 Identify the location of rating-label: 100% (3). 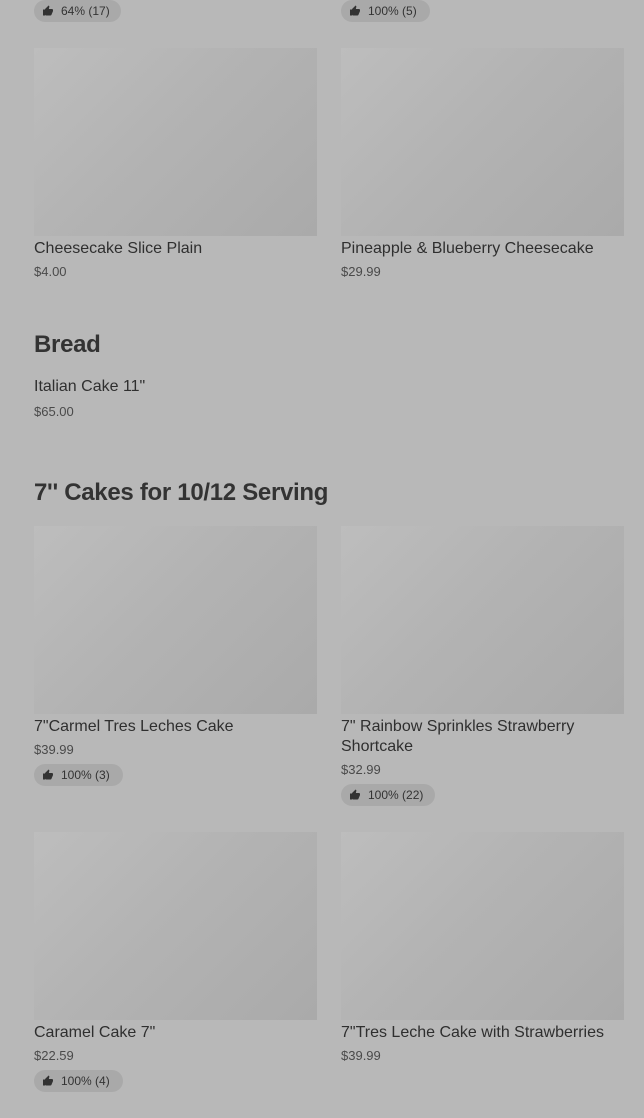
(85, 775).